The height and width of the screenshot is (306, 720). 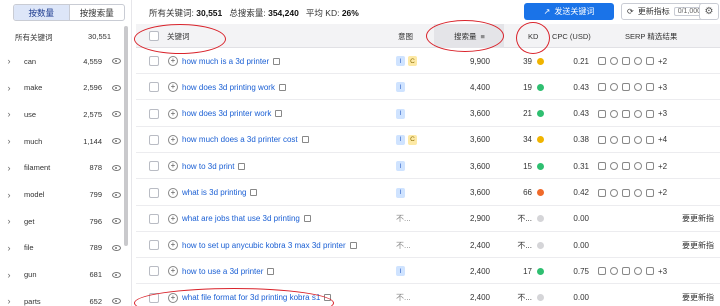 What do you see at coordinates (178, 36) in the screenshot?
I see `column-keyword: 关键词` at bounding box center [178, 36].